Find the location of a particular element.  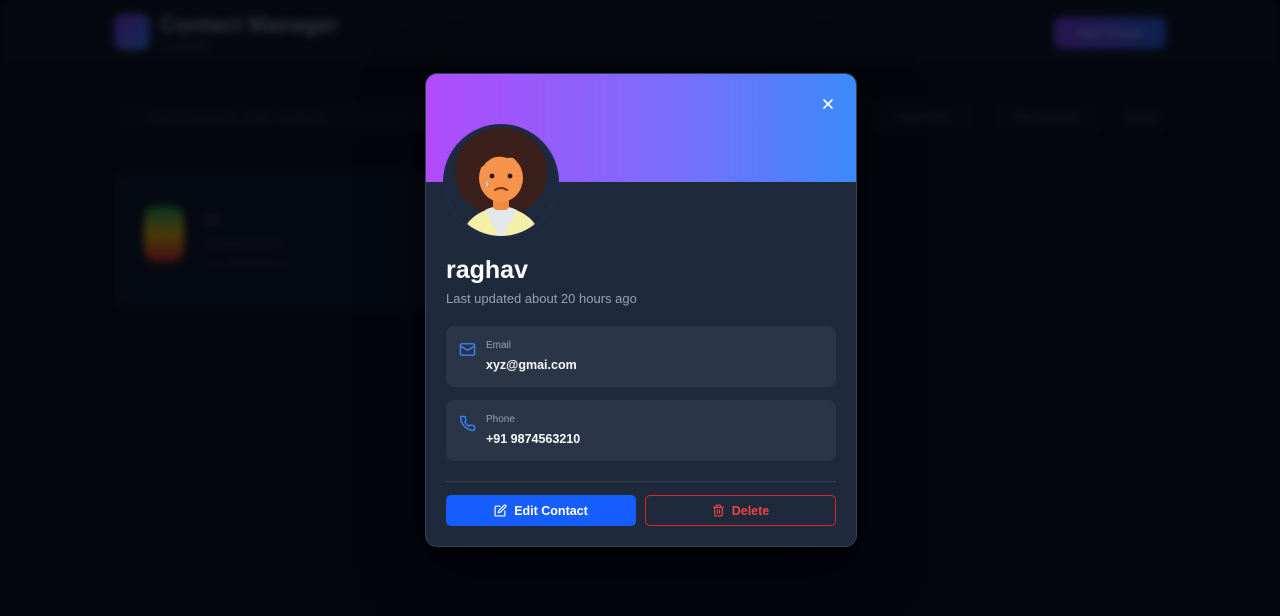

last-updated-text: Last updated about 20 hours ago is located at coordinates (541, 298).